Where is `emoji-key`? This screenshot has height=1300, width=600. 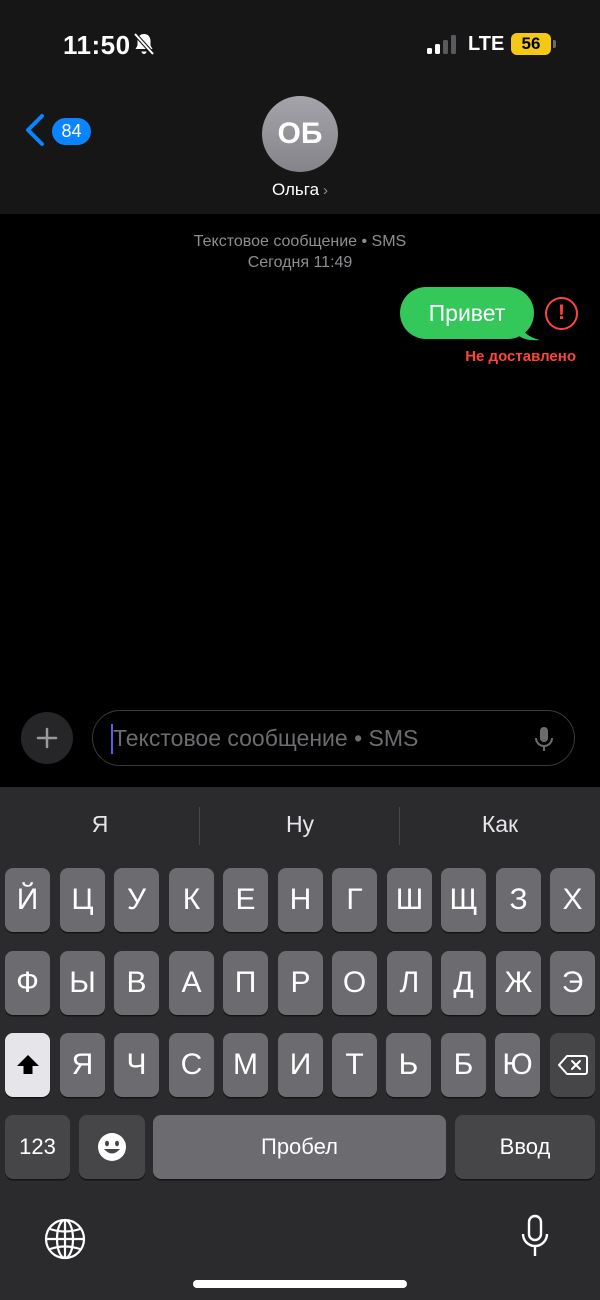
emoji-key is located at coordinates (112, 1147).